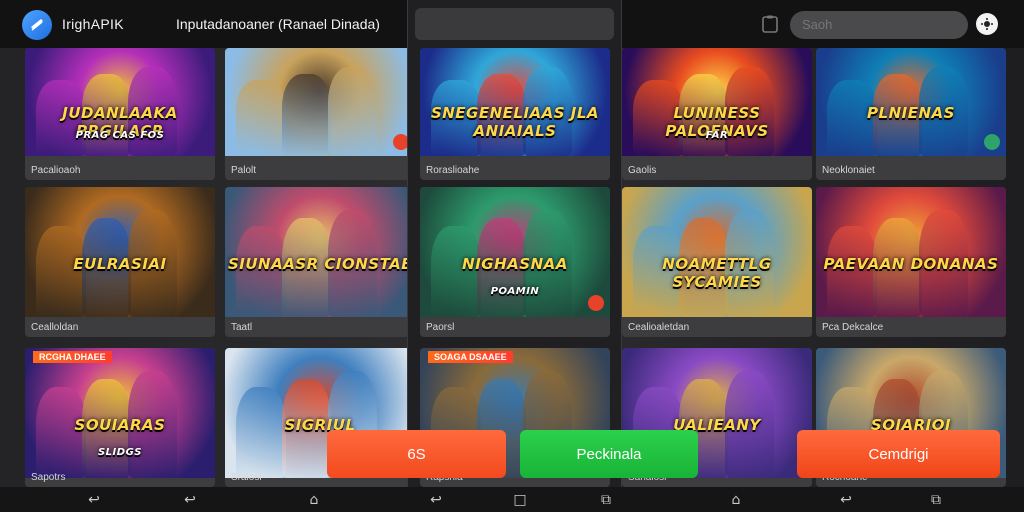  Describe the element at coordinates (853, 327) in the screenshot. I see `tile-caption: Pca Dekcalce` at that location.